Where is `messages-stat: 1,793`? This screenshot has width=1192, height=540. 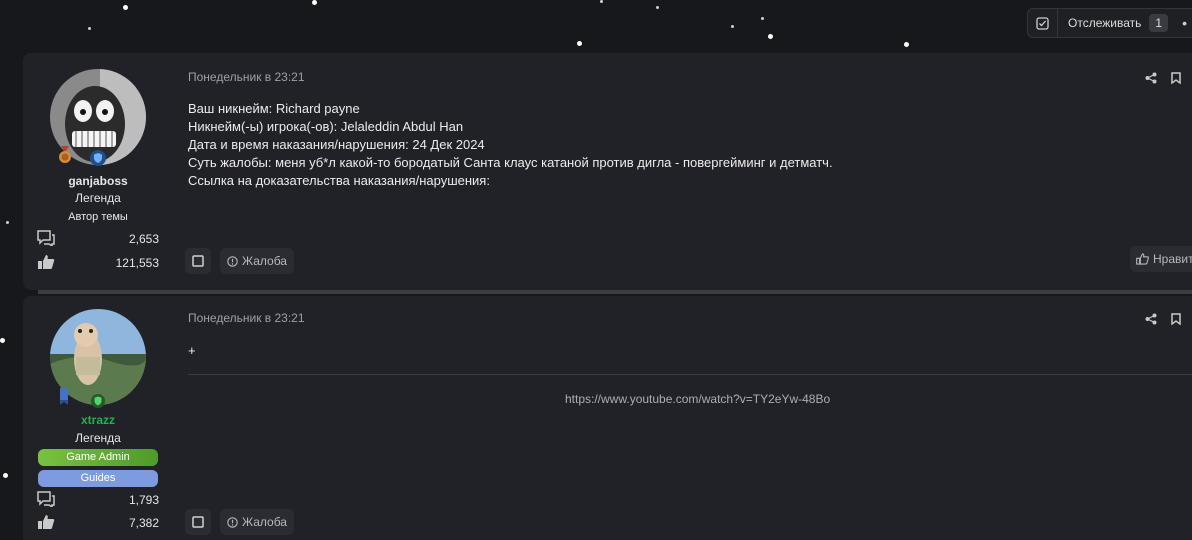 messages-stat: 1,793 is located at coordinates (98, 500).